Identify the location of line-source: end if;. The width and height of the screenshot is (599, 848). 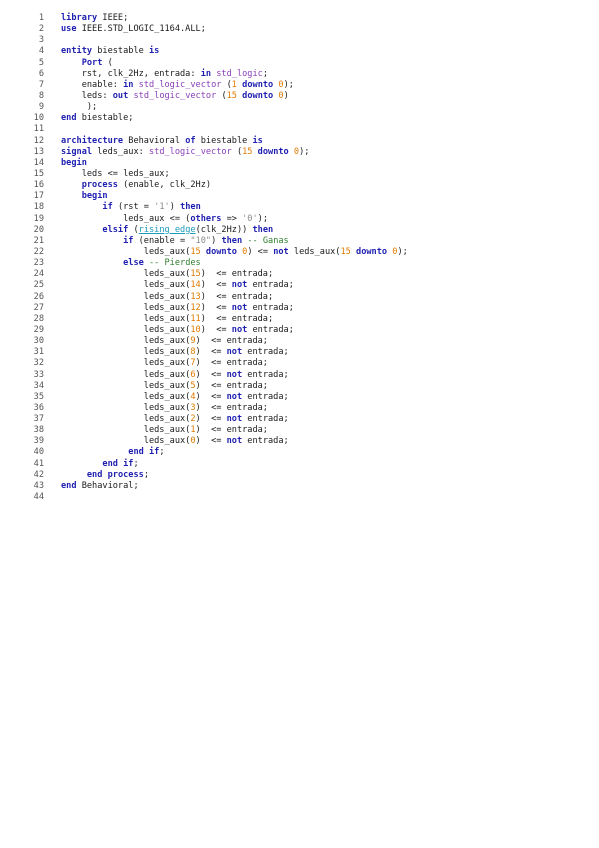
(99, 464).